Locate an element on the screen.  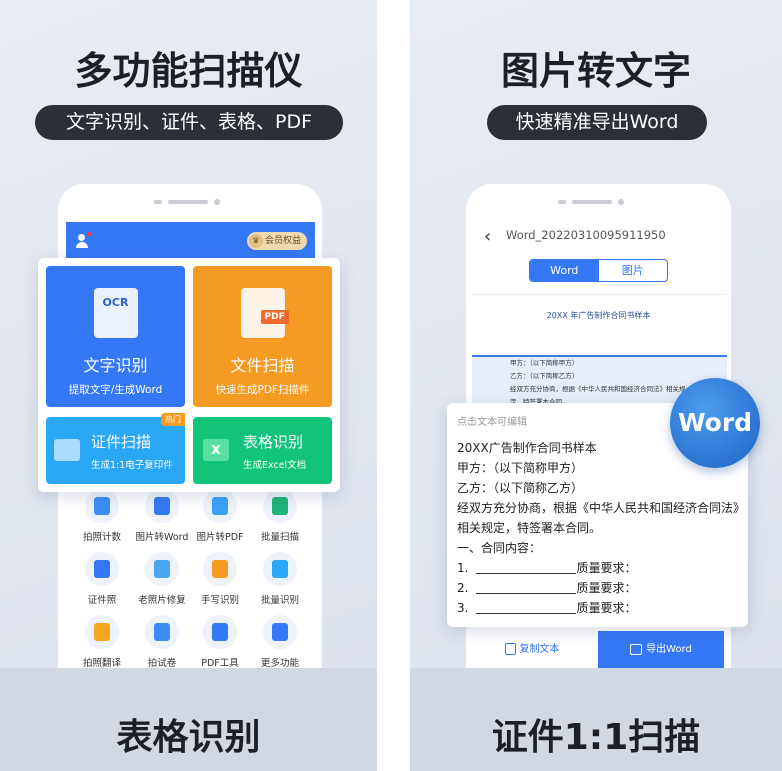
tab-word: Word is located at coordinates (564, 270).